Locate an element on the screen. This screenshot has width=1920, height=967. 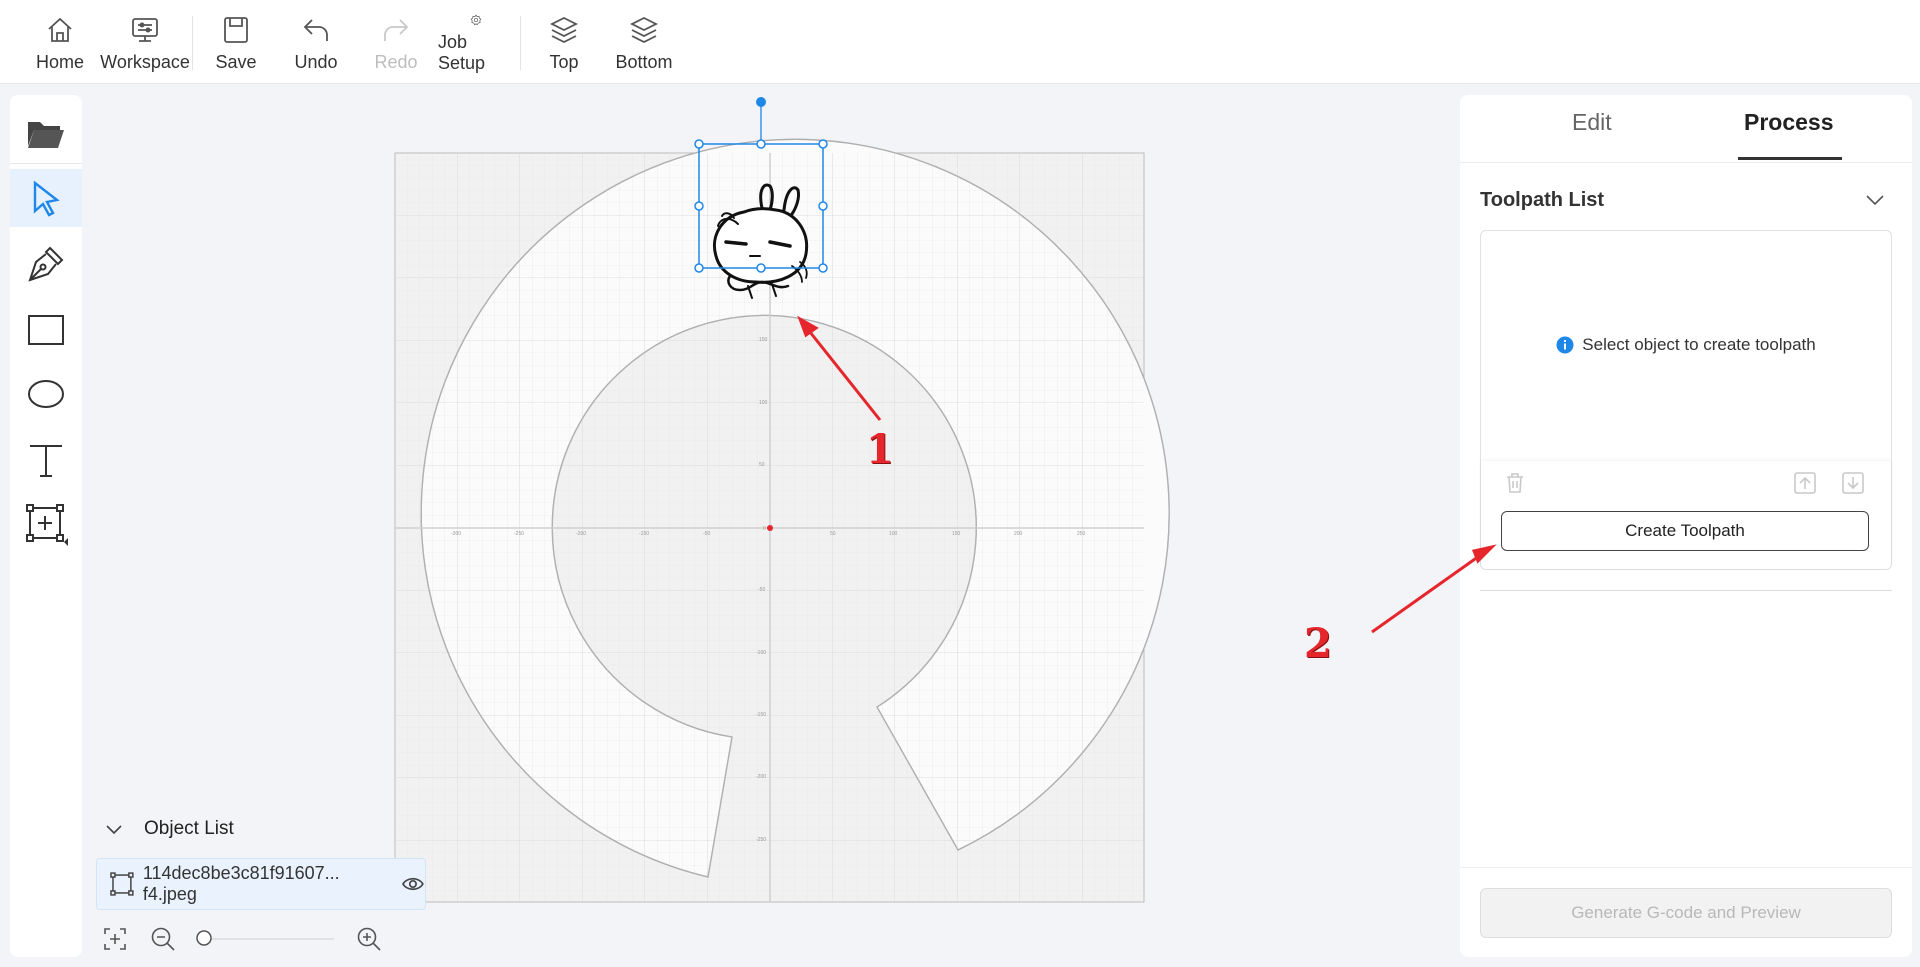
object-list-title: Object List is located at coordinates (189, 828).